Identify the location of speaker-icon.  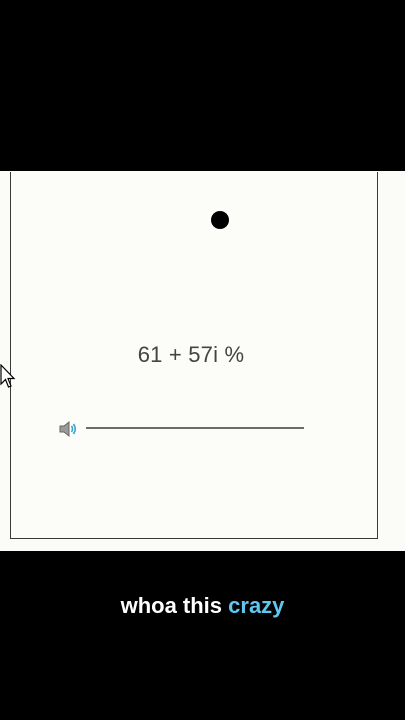
(69, 429).